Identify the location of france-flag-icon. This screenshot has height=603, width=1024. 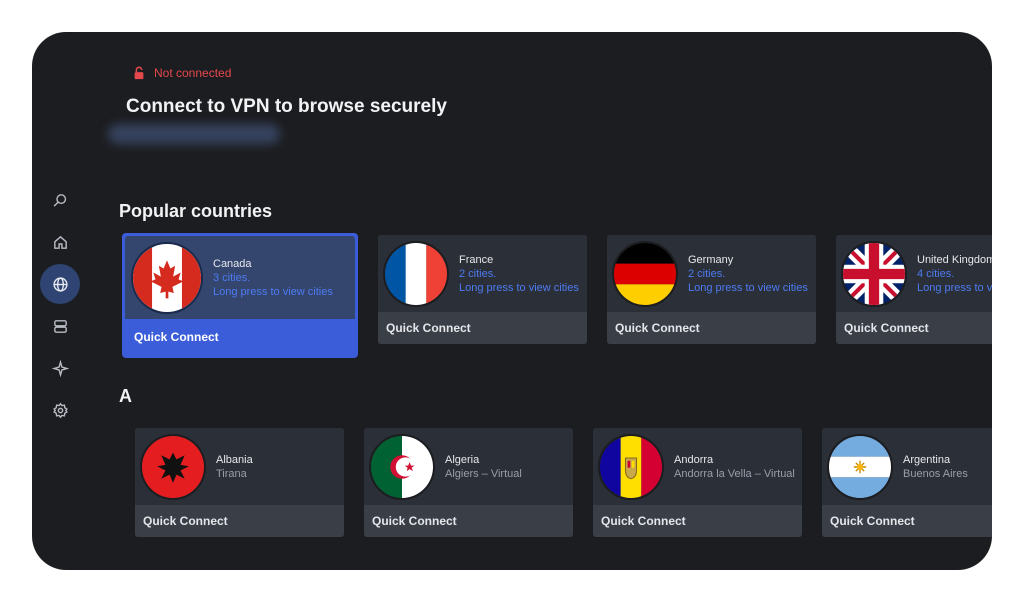
(416, 273).